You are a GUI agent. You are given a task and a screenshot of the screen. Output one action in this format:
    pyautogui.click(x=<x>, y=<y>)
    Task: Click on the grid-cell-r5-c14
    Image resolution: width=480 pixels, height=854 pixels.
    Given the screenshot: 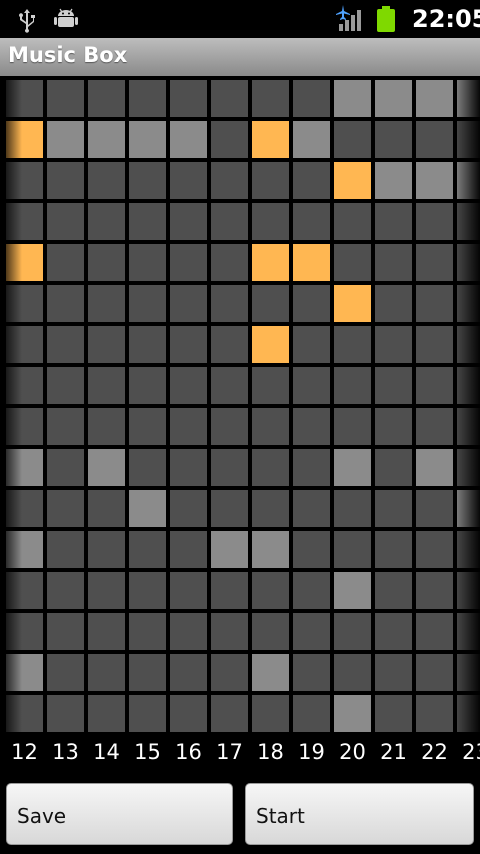 What is the action you would take?
    pyautogui.click(x=106, y=303)
    